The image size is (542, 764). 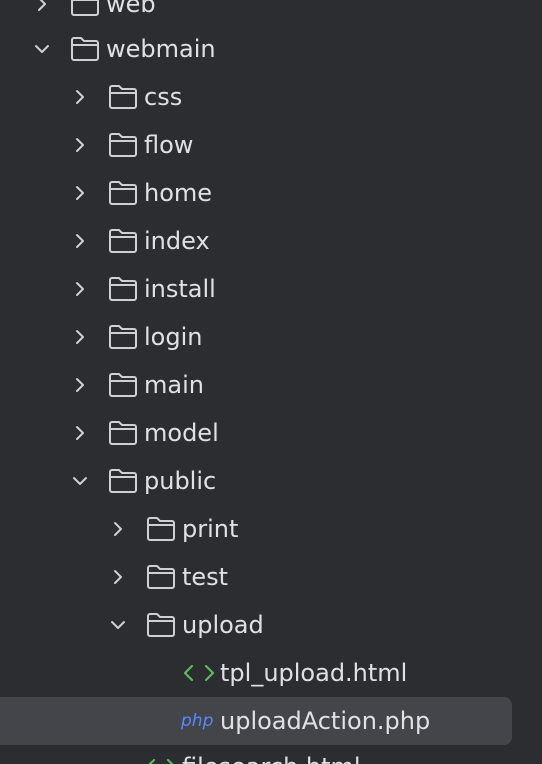 I want to click on tree-item-label: print, so click(x=210, y=529).